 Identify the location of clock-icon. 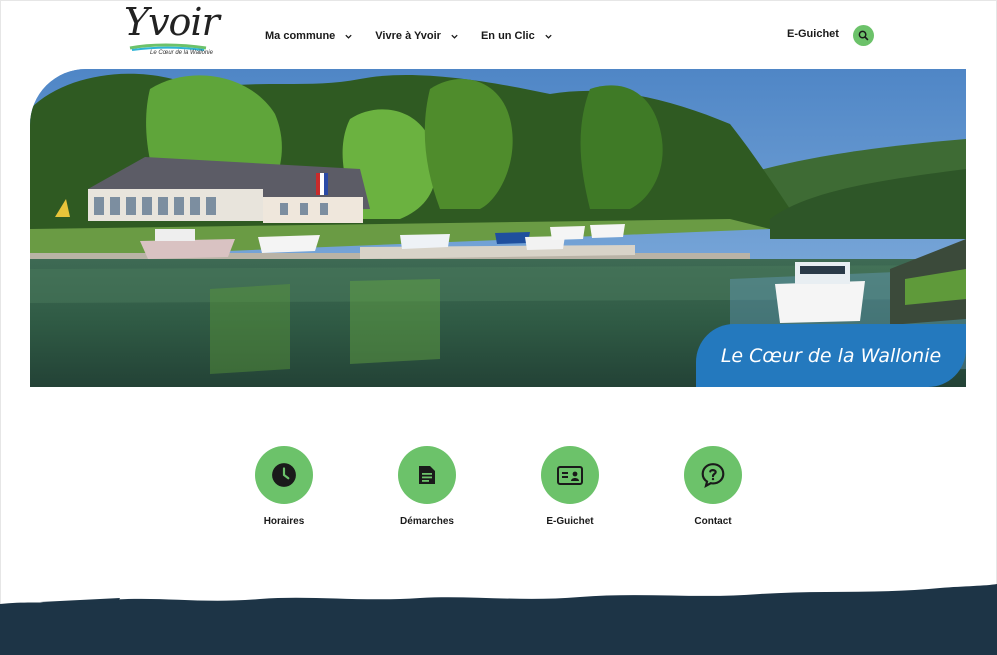
(284, 475).